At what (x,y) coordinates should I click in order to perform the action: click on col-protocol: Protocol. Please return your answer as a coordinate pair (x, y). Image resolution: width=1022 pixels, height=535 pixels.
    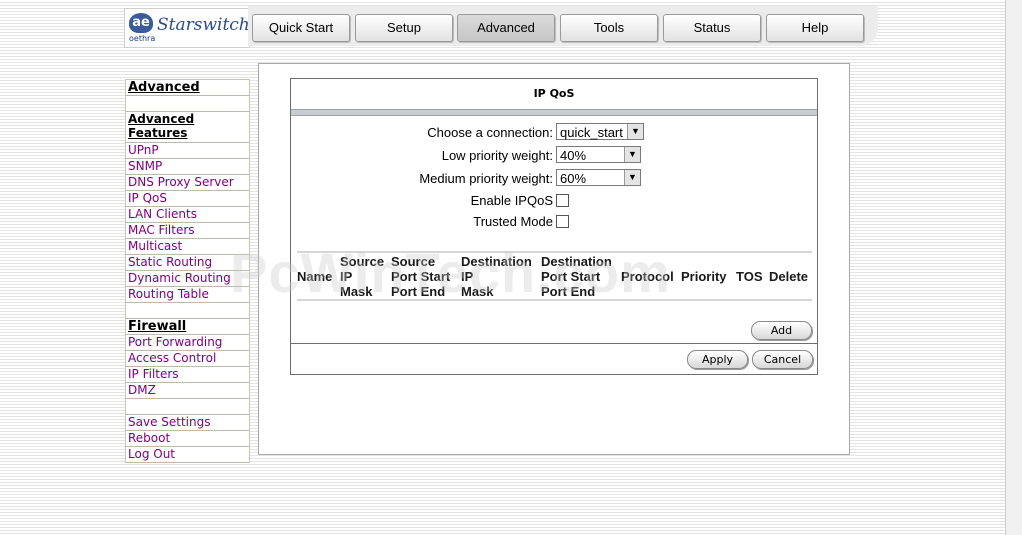
    Looking at the image, I should click on (647, 276).